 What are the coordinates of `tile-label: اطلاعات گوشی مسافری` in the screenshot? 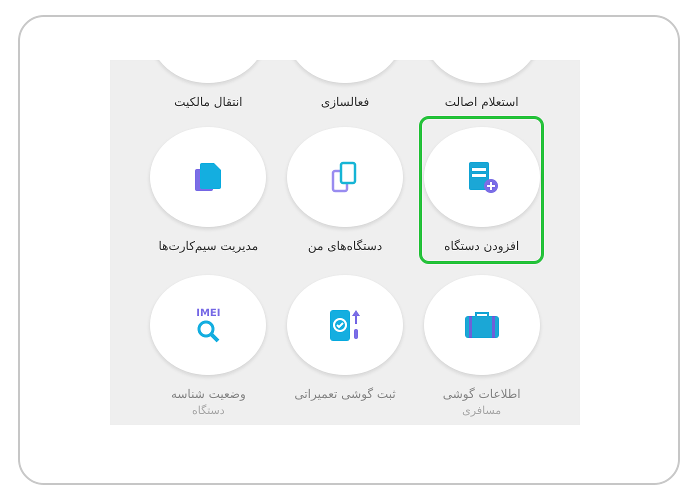 It's located at (481, 402).